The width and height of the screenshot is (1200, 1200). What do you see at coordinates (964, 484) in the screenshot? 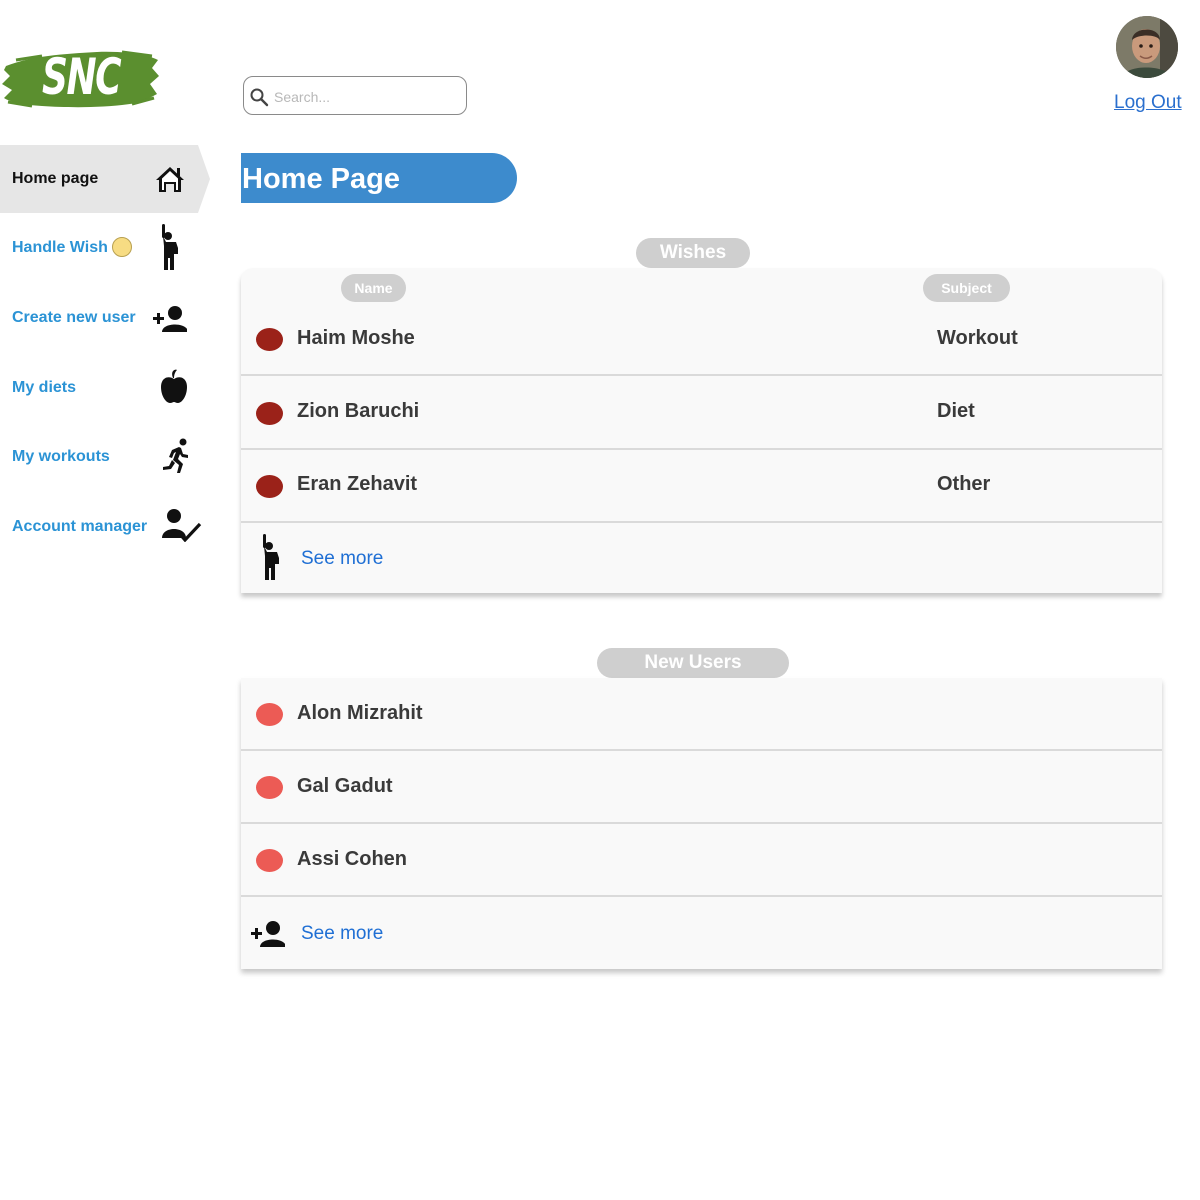
I see `wish-subject: Other` at bounding box center [964, 484].